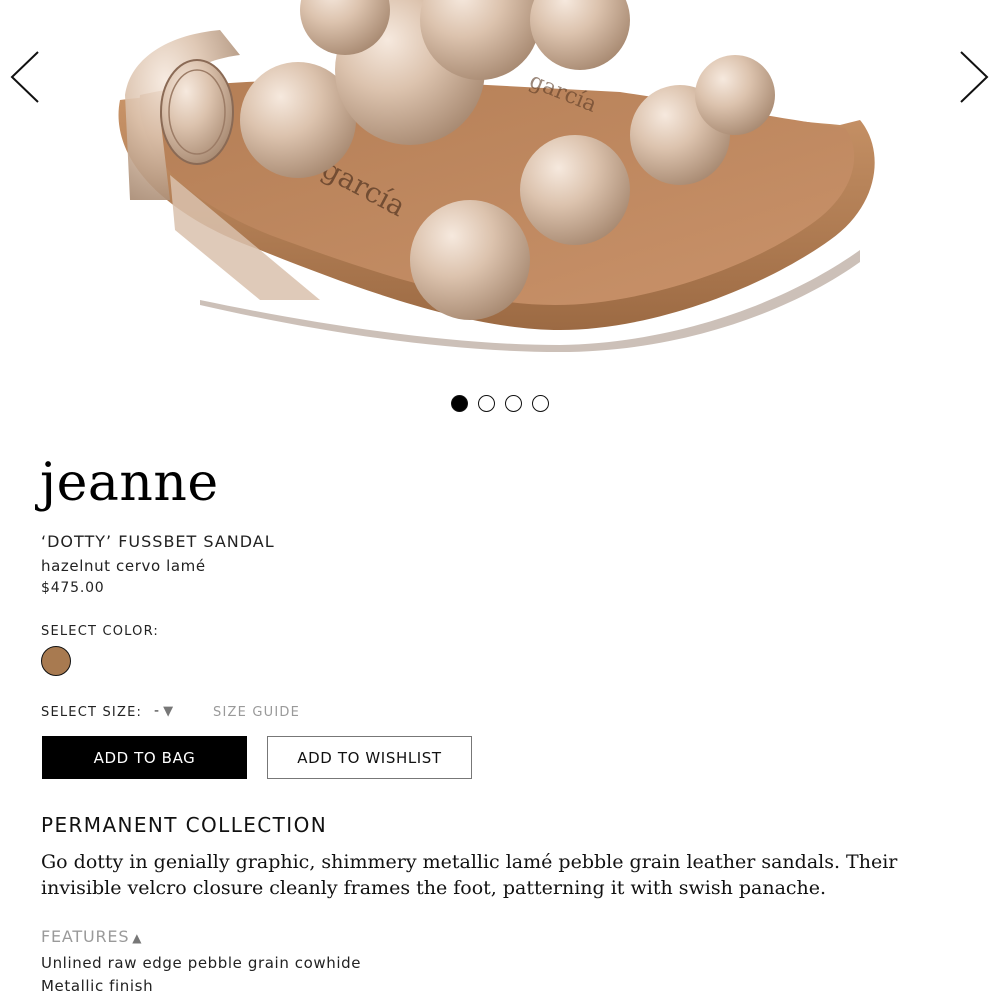  I want to click on size-dropdown: - ▼, so click(163, 711).